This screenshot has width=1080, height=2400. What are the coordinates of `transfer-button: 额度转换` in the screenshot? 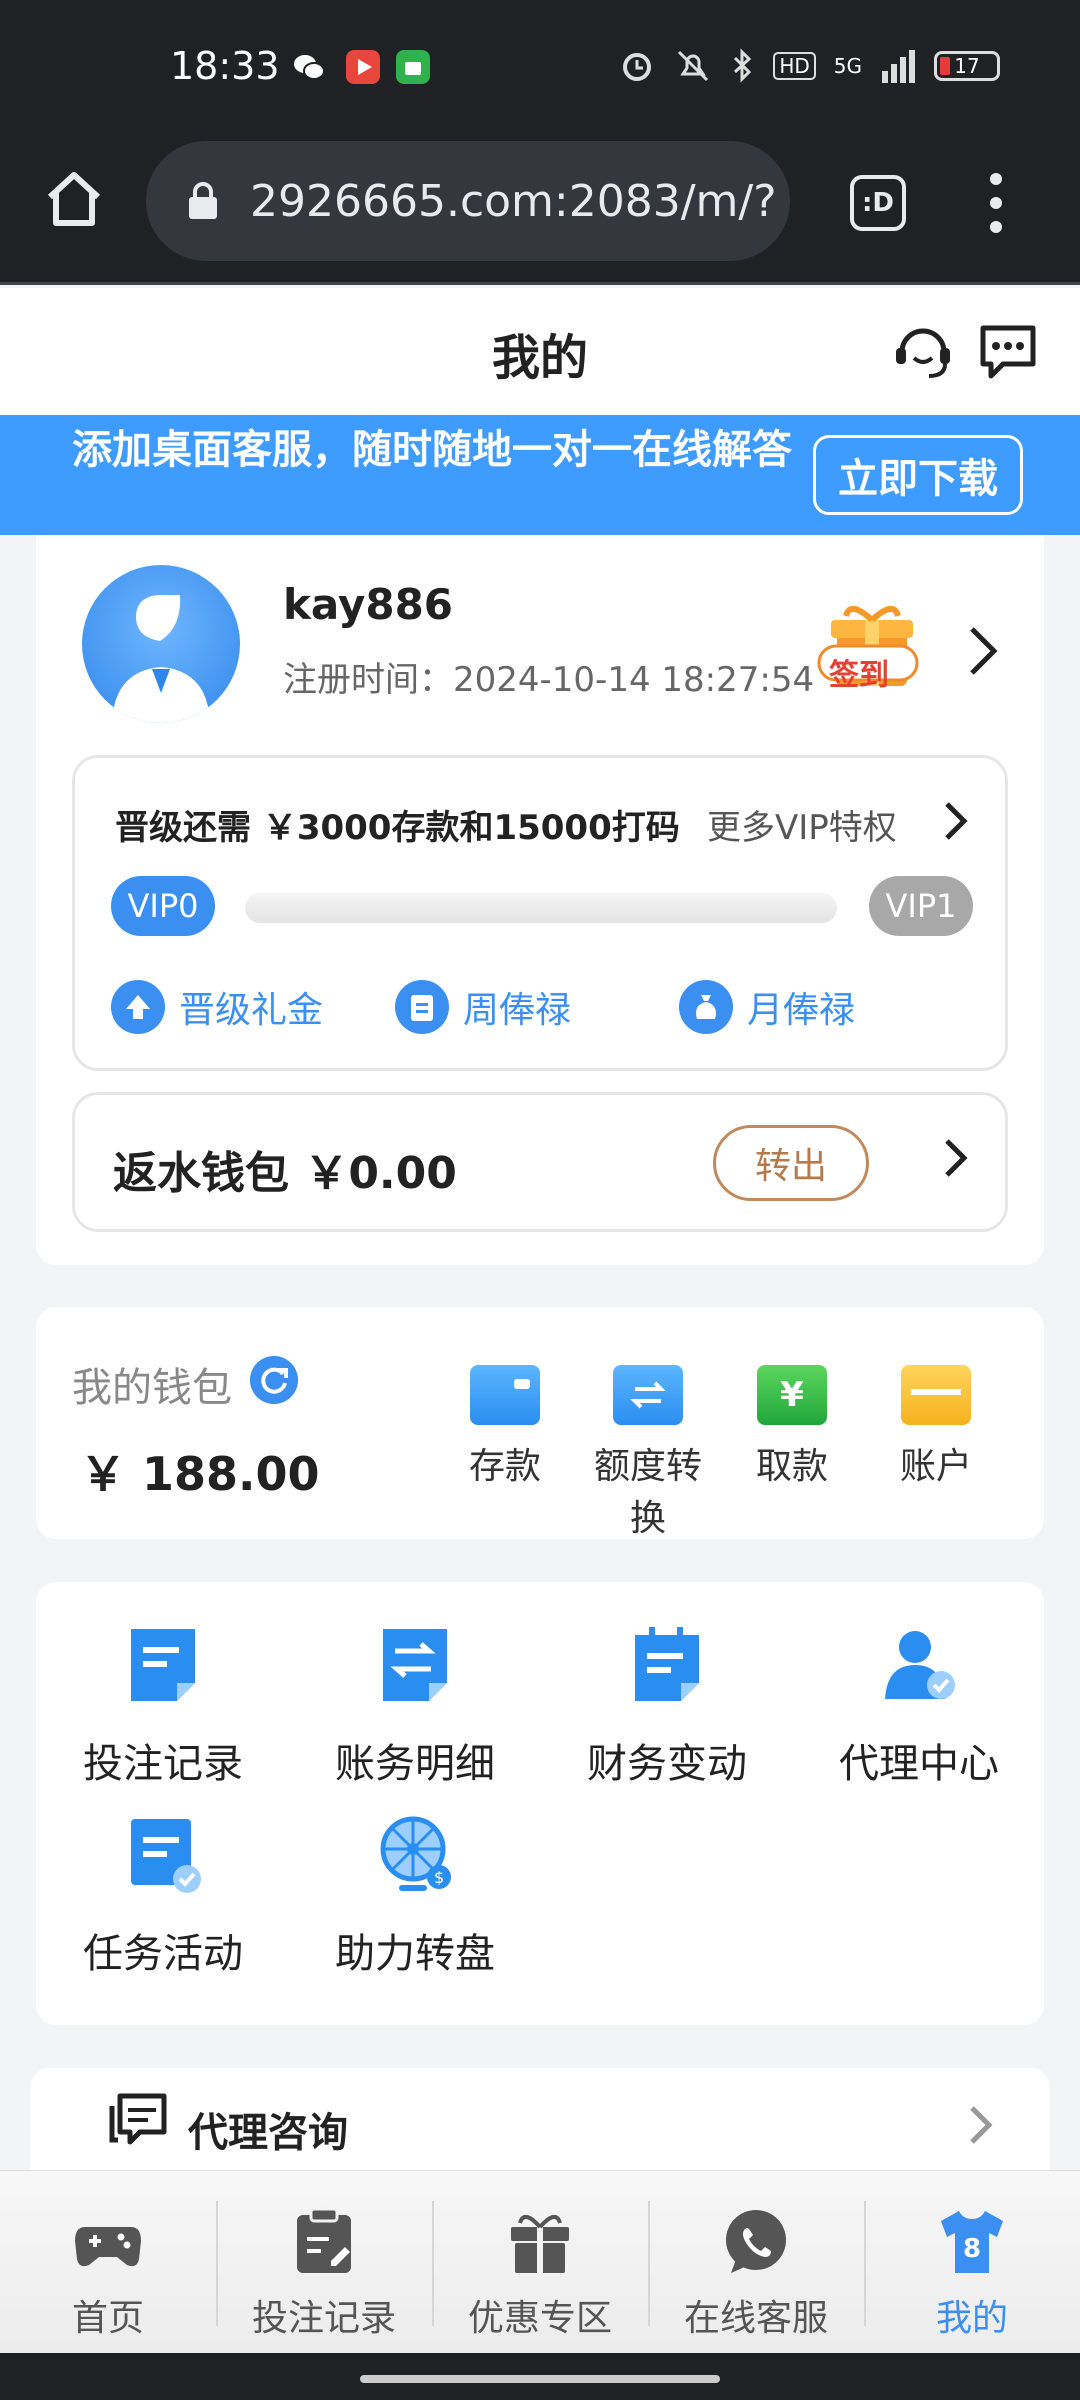 It's located at (648, 1453).